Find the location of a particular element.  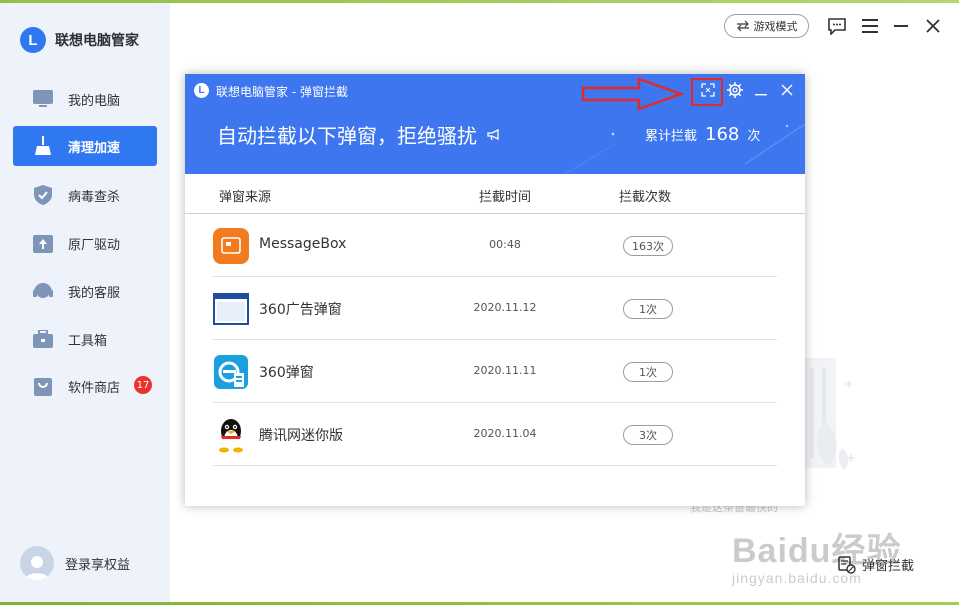

sidebar-item-label: 我的电脑 is located at coordinates (94, 101).